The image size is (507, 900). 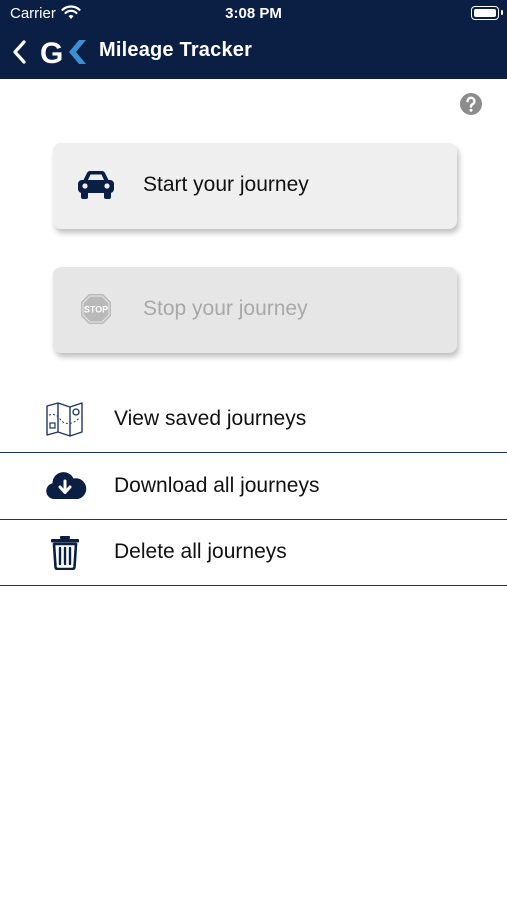 I want to click on clock: 3:08 PM, so click(x=253, y=13).